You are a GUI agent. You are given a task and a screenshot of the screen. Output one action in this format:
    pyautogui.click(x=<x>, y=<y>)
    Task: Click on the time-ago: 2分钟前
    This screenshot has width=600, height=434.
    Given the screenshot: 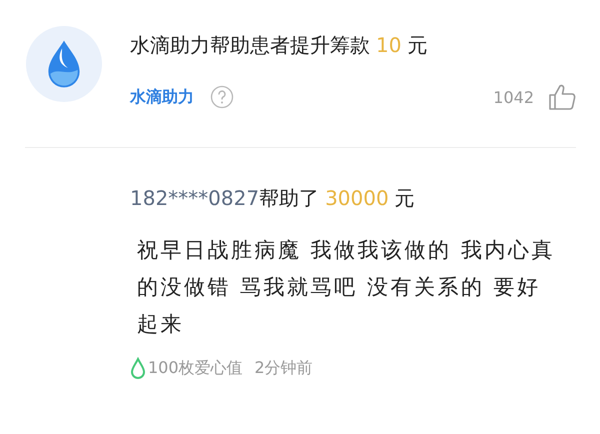 What is the action you would take?
    pyautogui.click(x=283, y=368)
    